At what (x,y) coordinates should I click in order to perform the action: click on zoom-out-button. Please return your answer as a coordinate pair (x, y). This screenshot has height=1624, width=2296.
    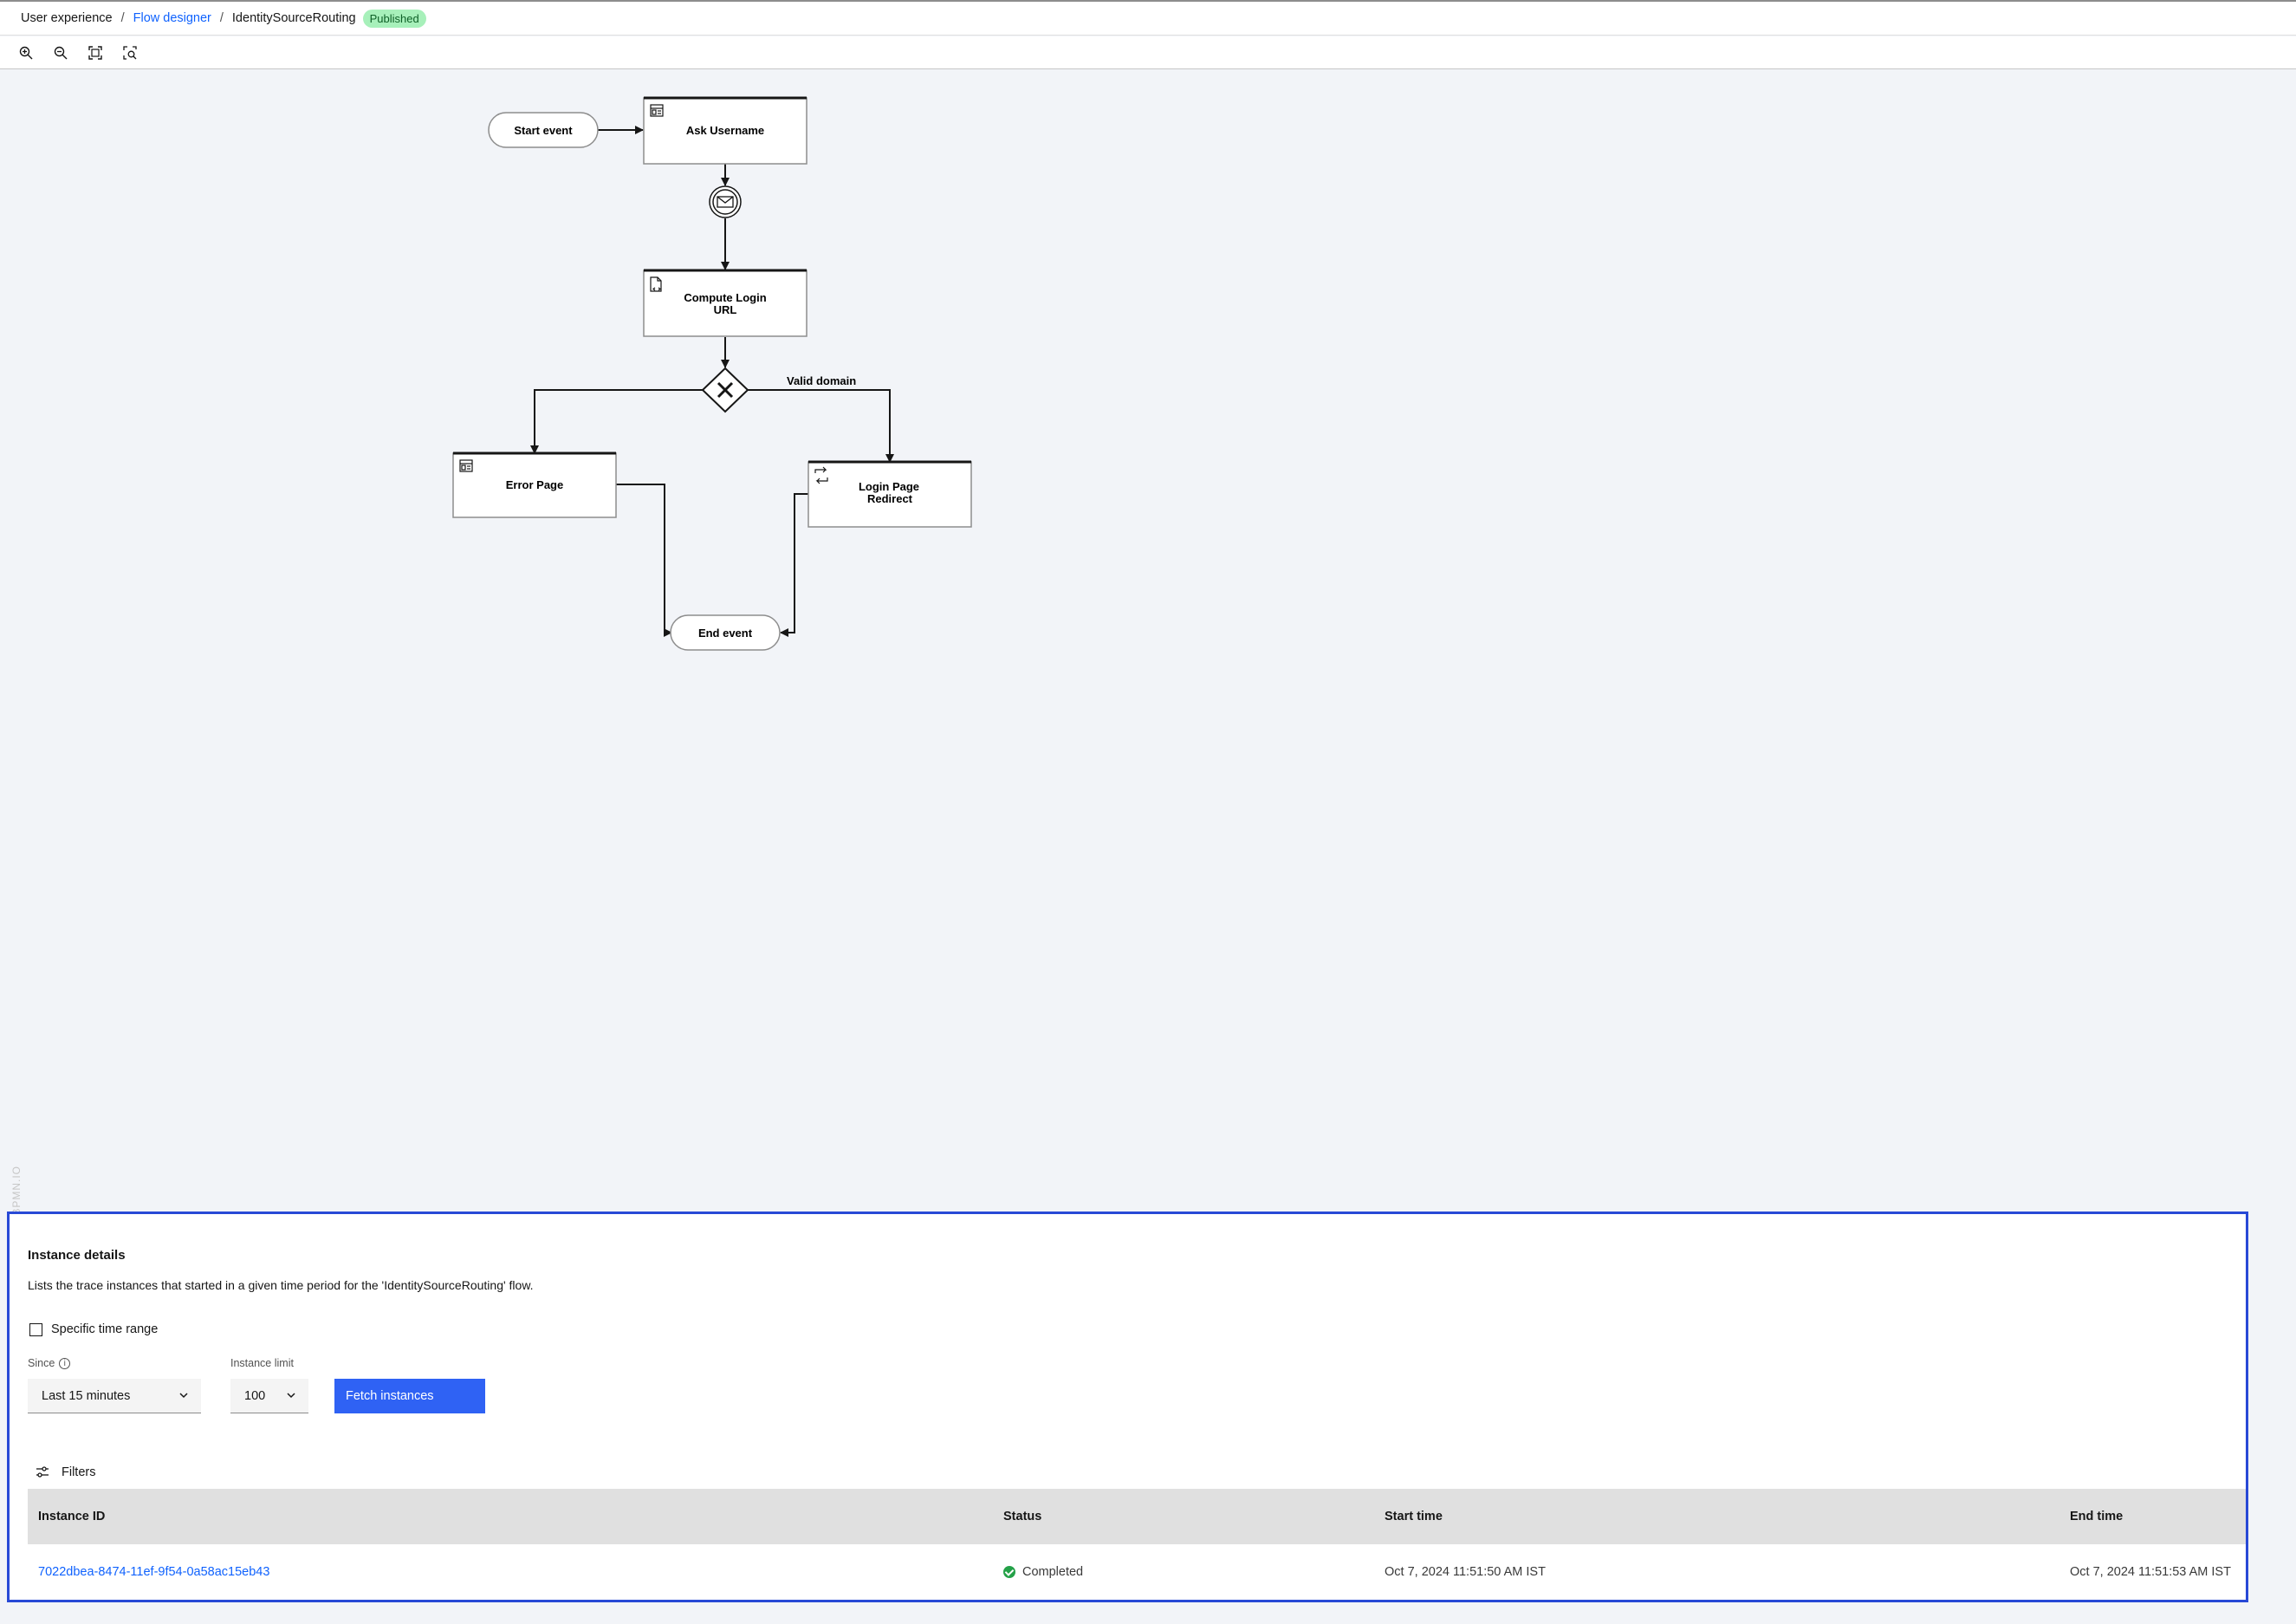
    Looking at the image, I should click on (60, 52).